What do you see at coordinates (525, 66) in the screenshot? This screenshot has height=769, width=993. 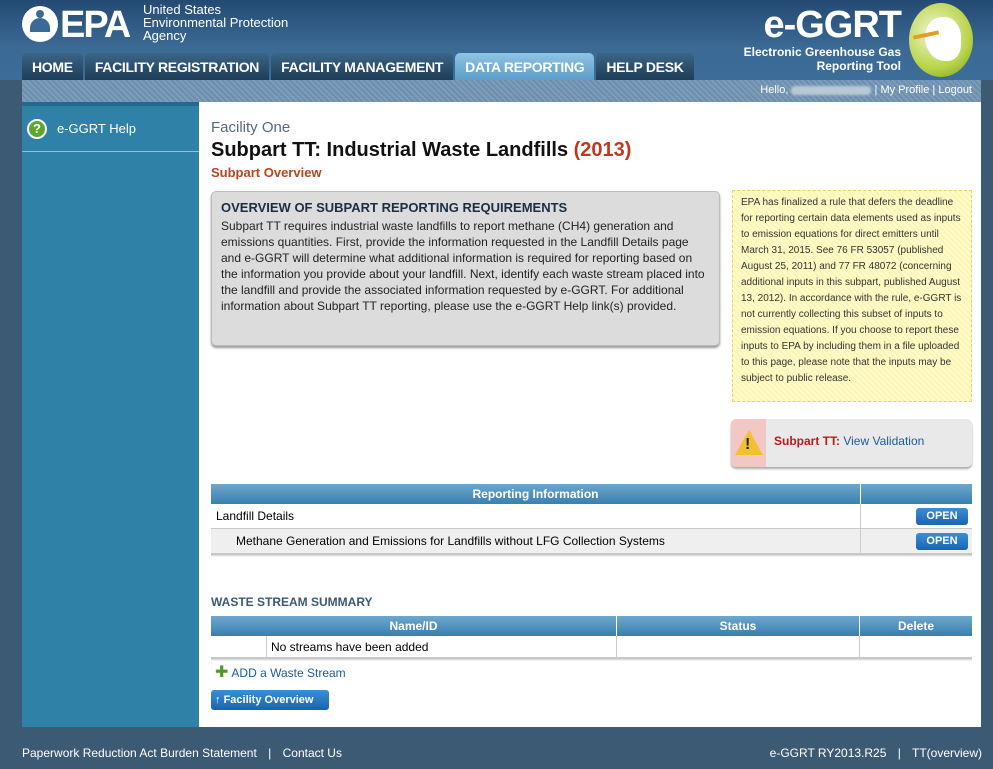 I see `tab-data-reporting: DATA REPORTING` at bounding box center [525, 66].